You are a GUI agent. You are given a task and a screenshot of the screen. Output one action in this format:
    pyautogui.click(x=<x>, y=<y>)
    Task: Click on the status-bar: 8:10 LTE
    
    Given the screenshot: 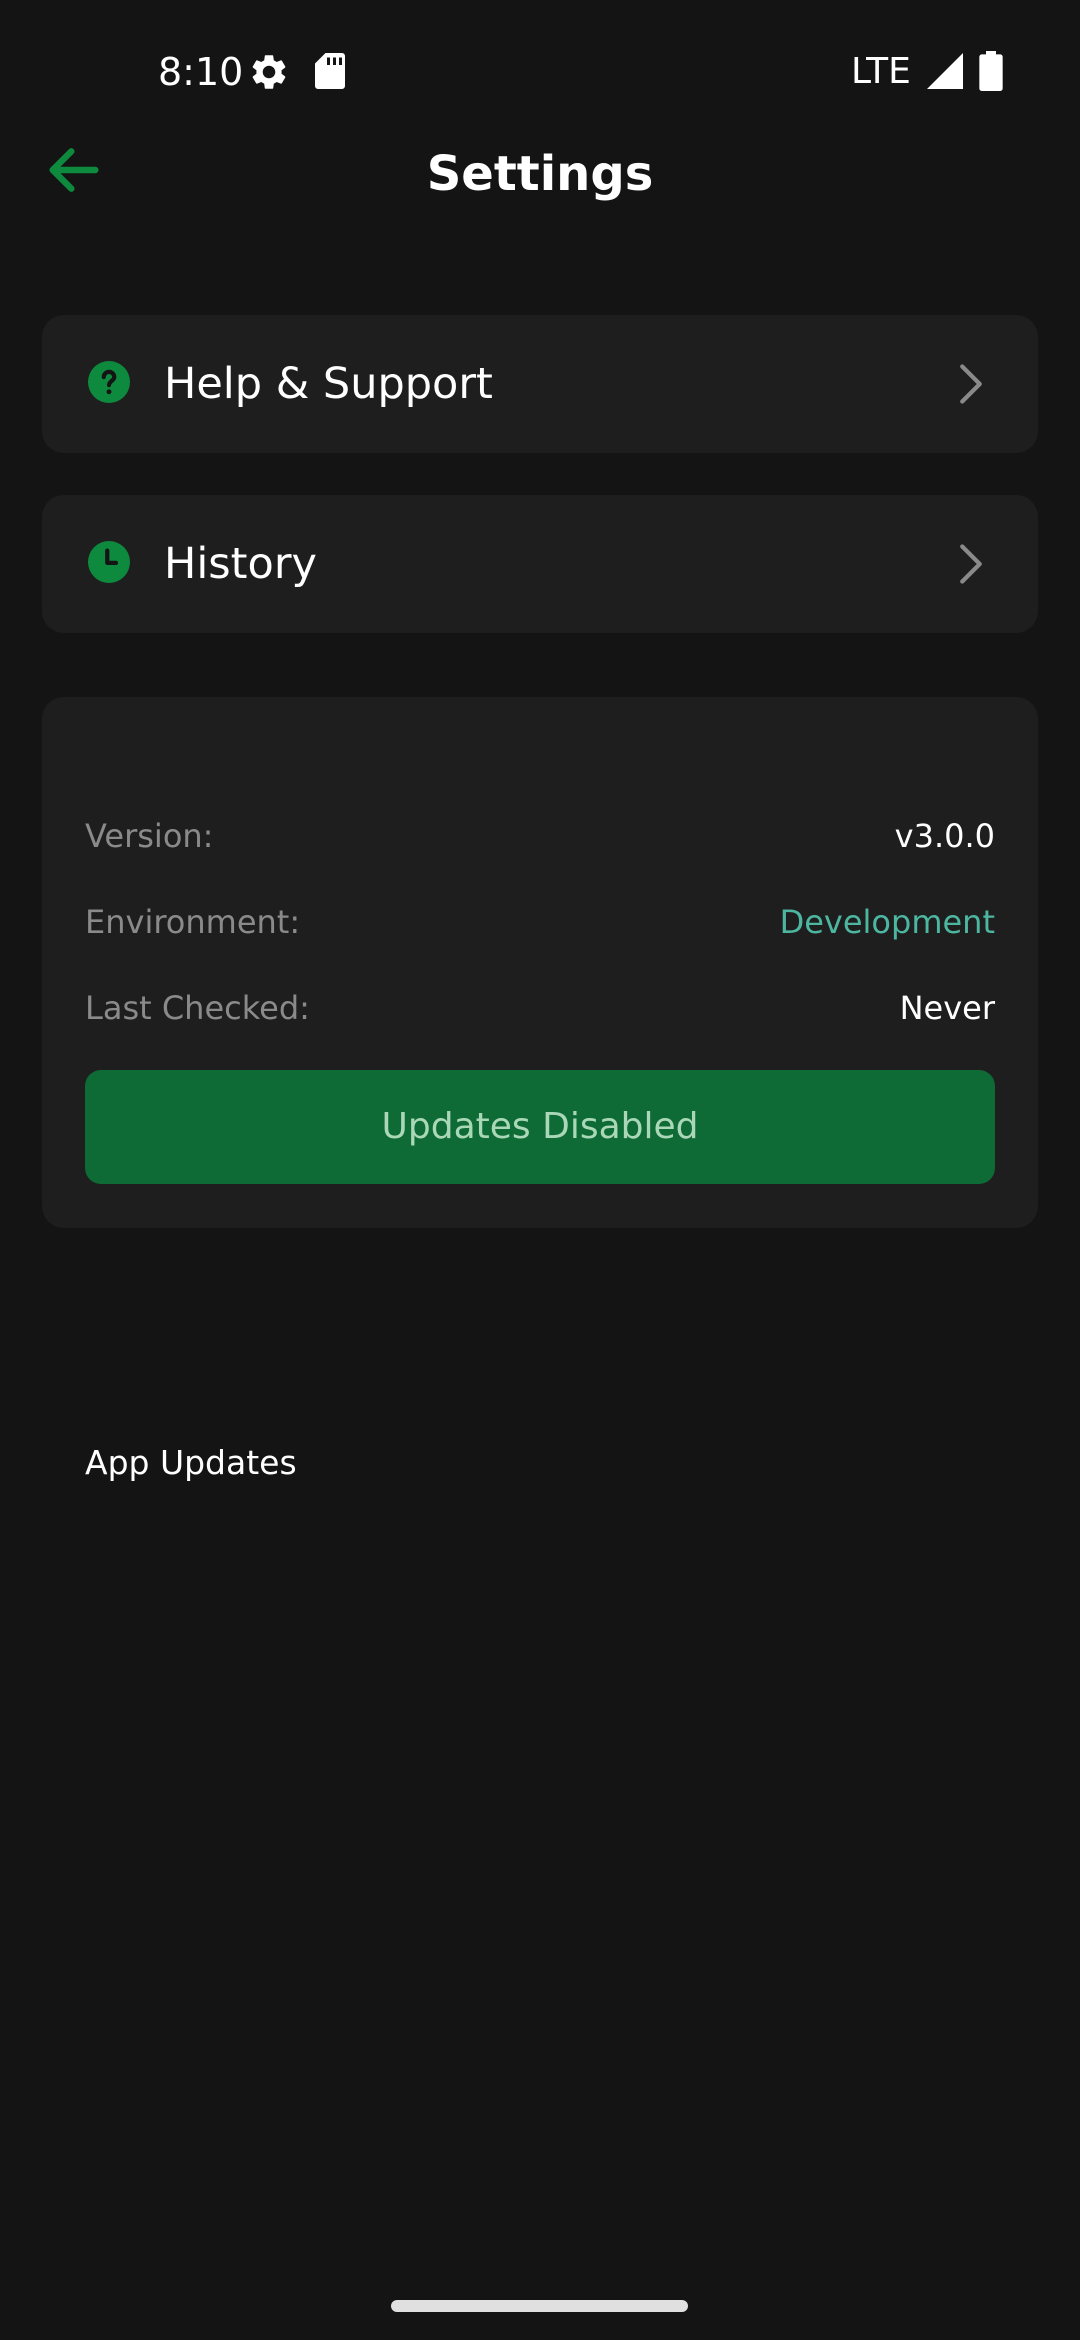 What is the action you would take?
    pyautogui.click(x=540, y=70)
    